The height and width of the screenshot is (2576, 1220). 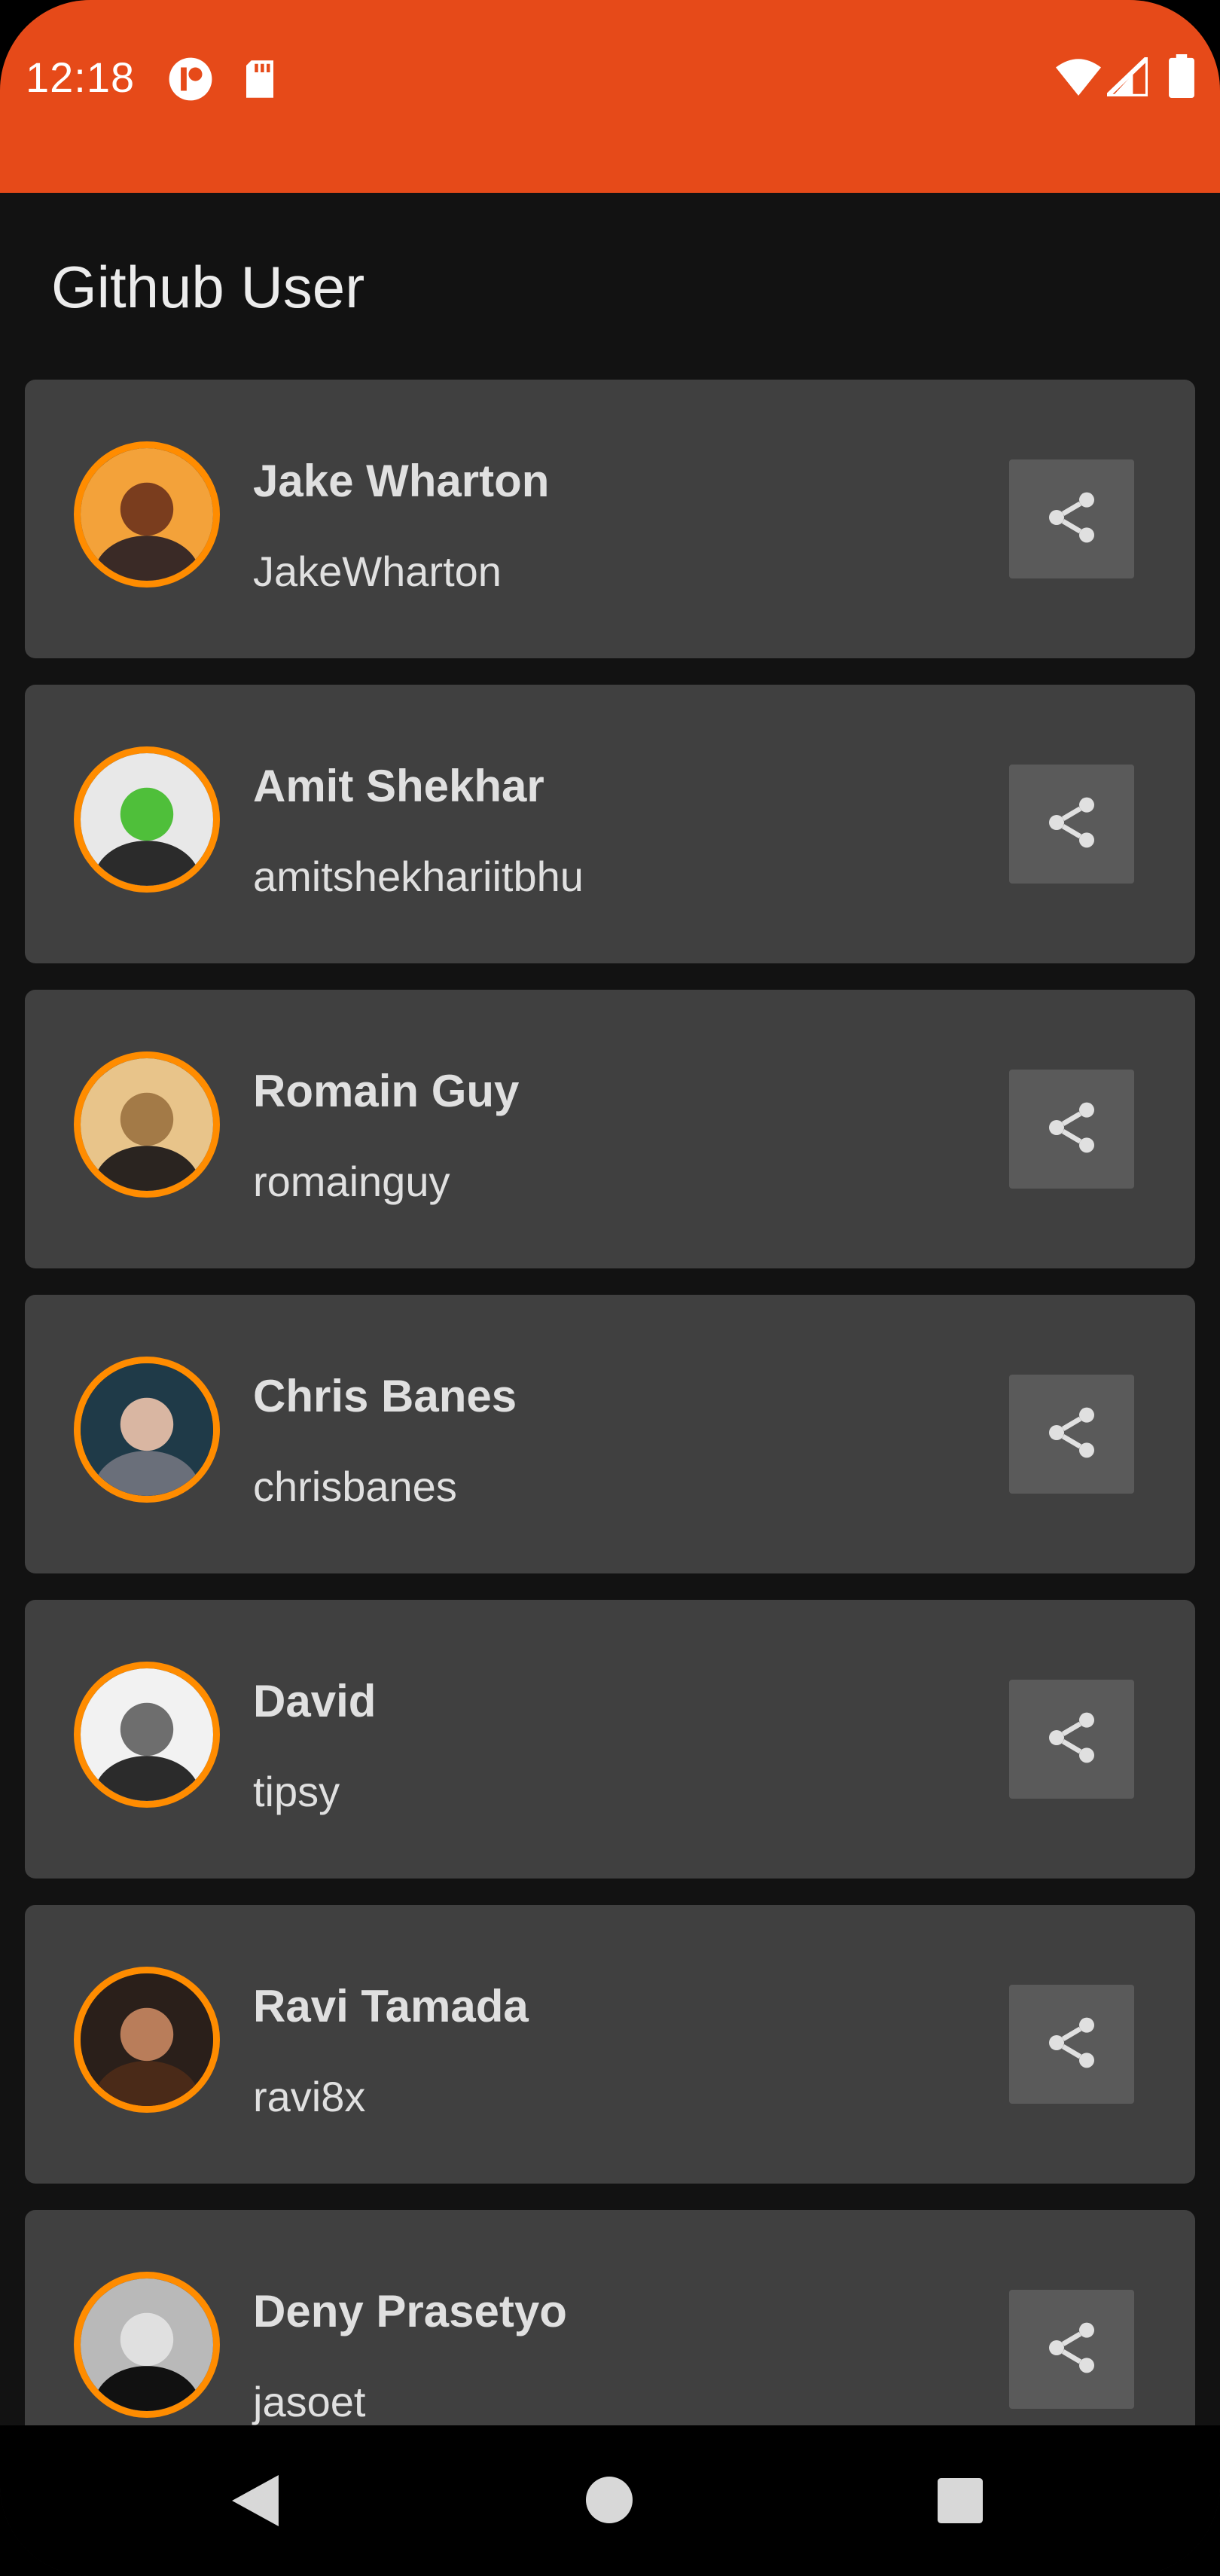 I want to click on user-name: Jake Wharton, so click(x=401, y=481).